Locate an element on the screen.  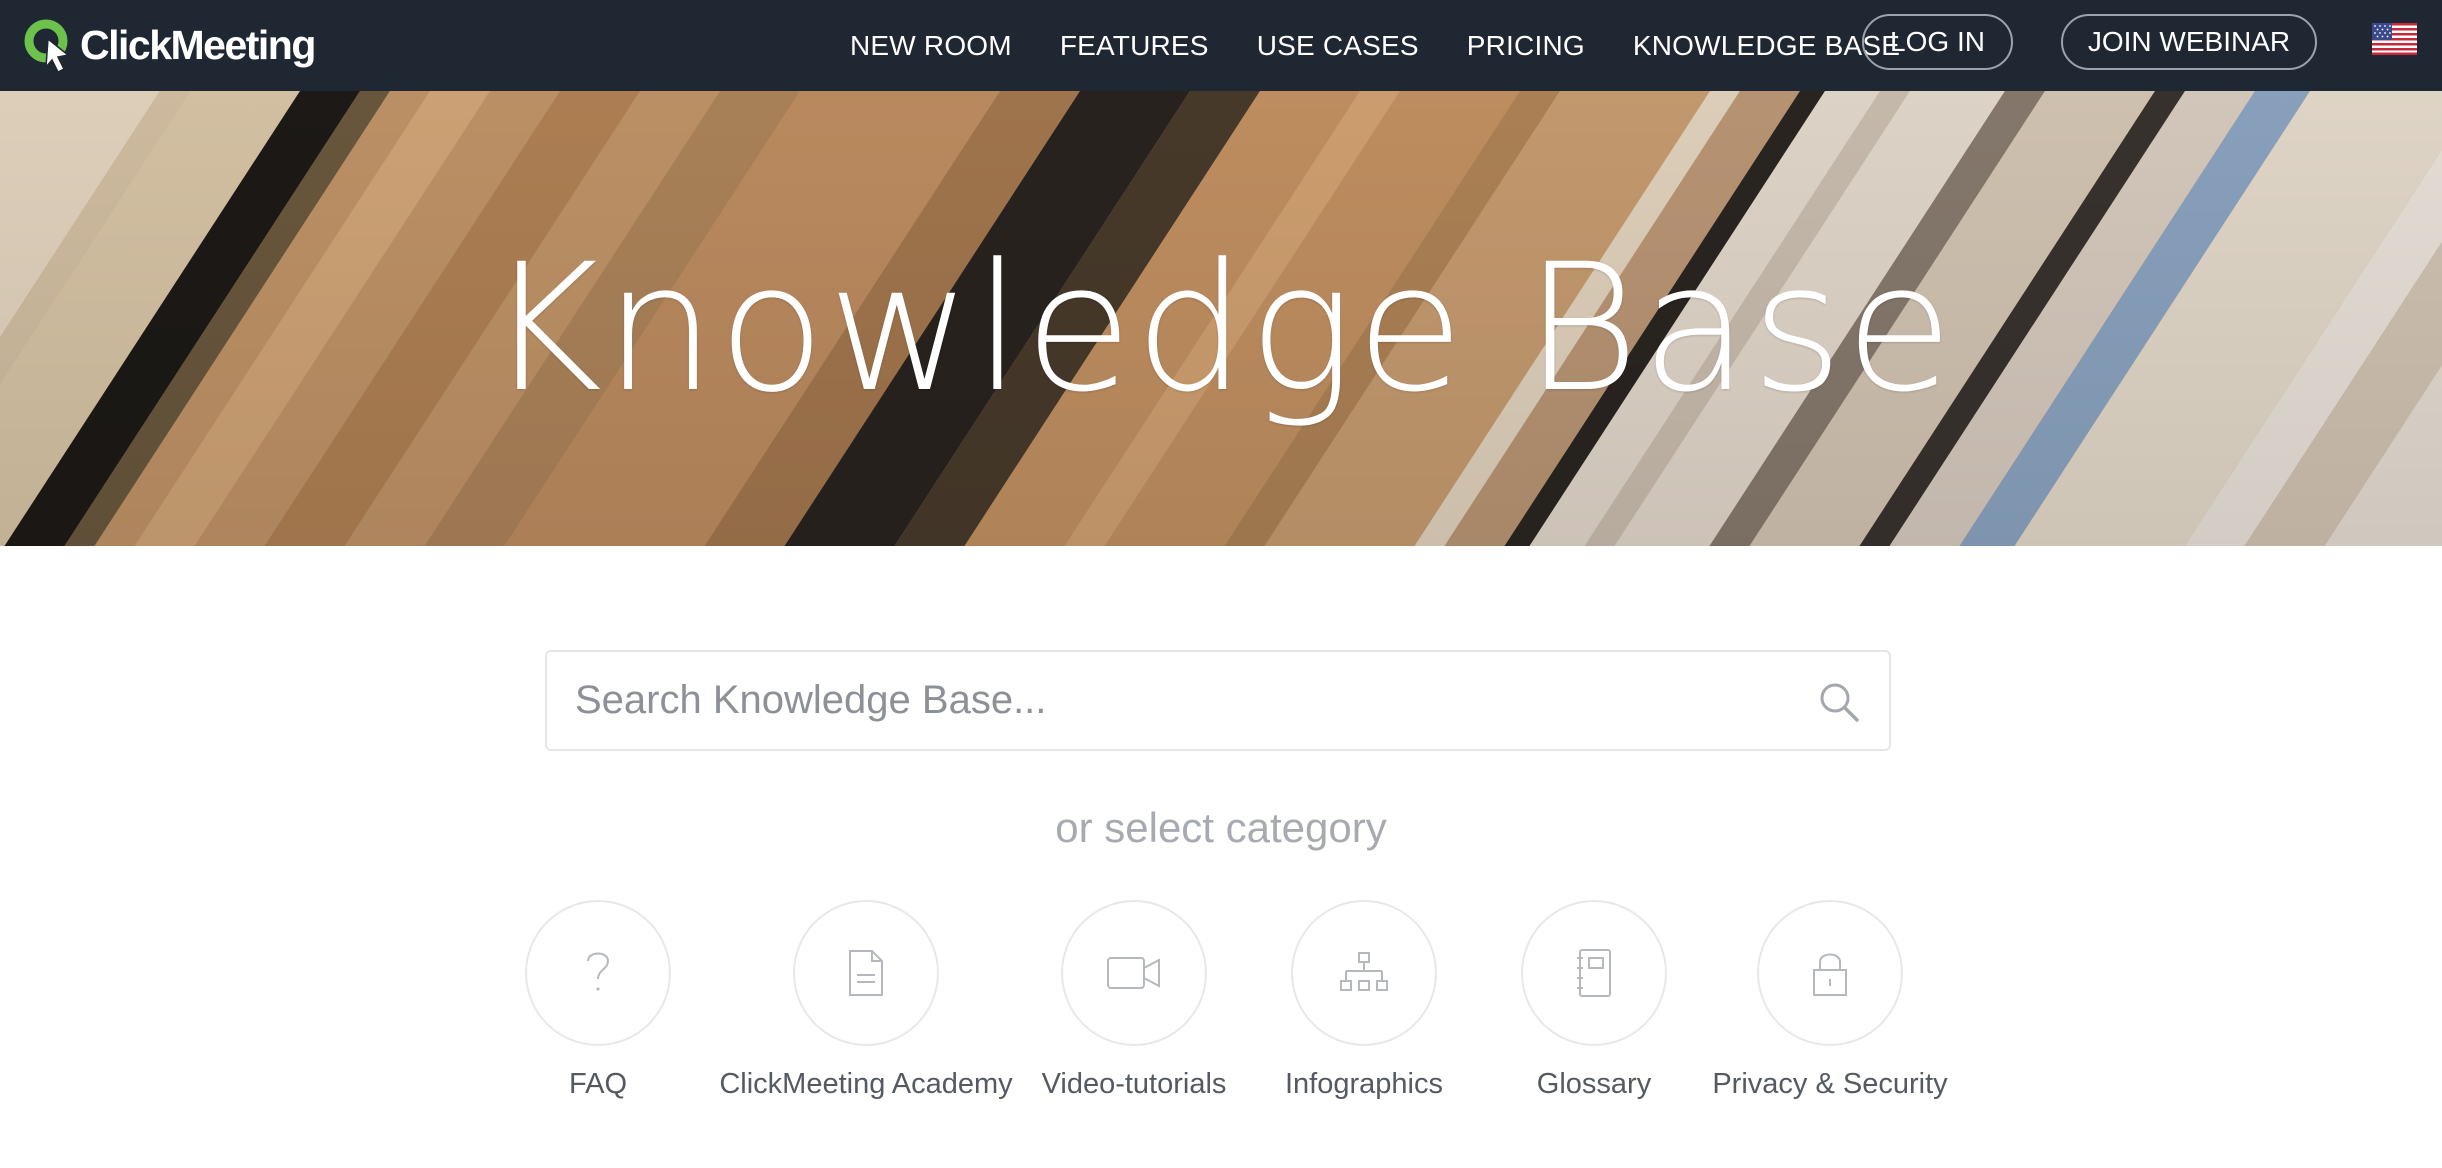
page-title: Knowledge Base is located at coordinates (1221, 328).